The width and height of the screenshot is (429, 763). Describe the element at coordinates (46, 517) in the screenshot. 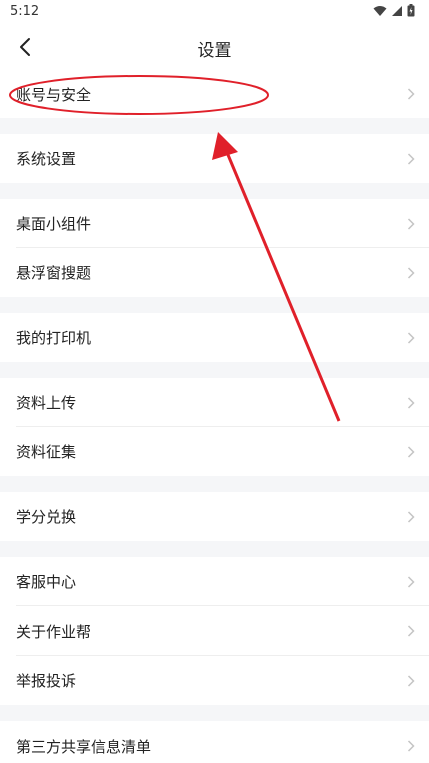

I see `menu-item-label: 学分兑换` at that location.